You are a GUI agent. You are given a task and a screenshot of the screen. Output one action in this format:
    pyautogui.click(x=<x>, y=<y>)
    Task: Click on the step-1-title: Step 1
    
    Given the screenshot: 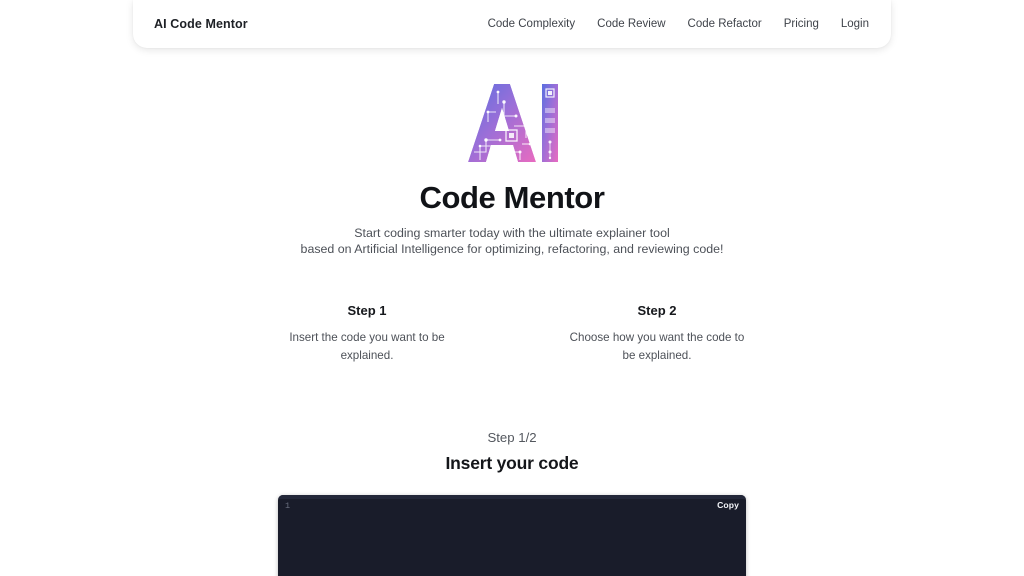 What is the action you would take?
    pyautogui.click(x=367, y=310)
    